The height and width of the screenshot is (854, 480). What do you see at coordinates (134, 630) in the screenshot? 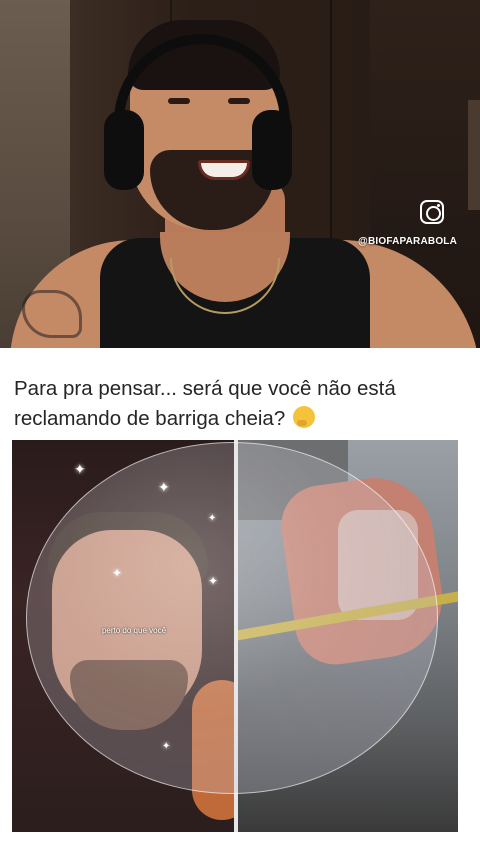
I see `video-caption: perto do que você` at bounding box center [134, 630].